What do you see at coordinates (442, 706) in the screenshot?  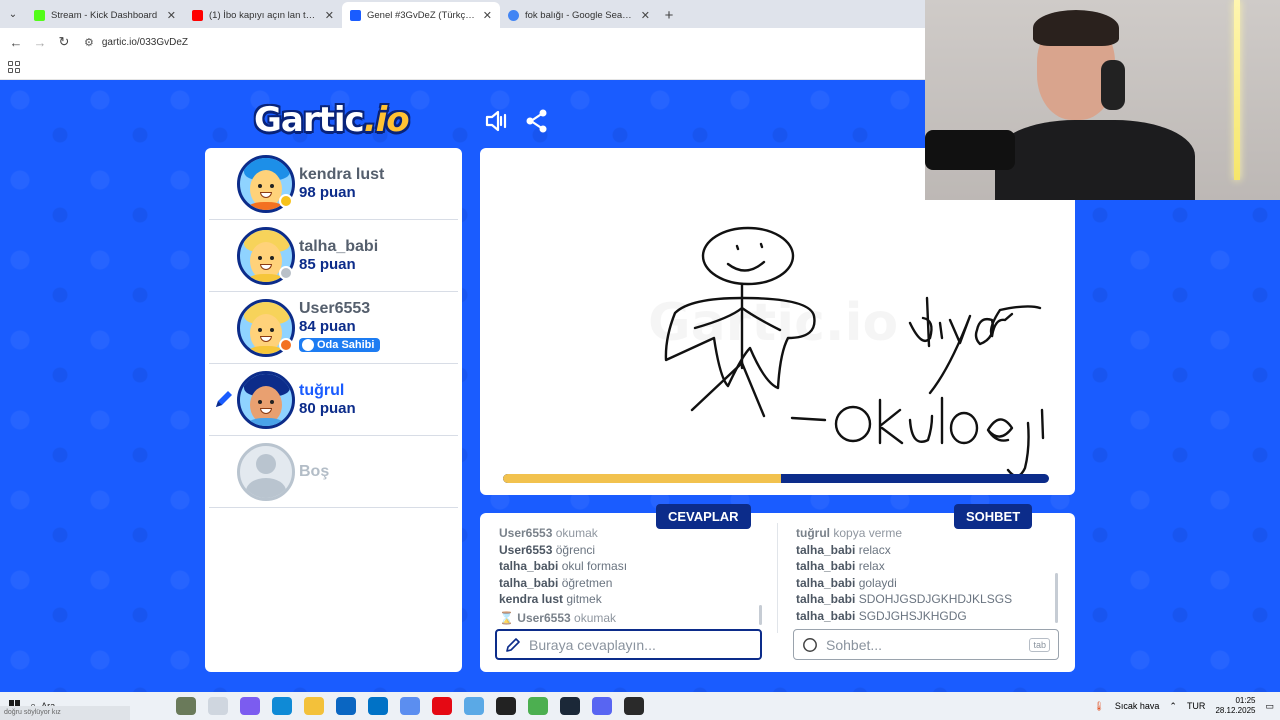 I see `netflix-icon` at bounding box center [442, 706].